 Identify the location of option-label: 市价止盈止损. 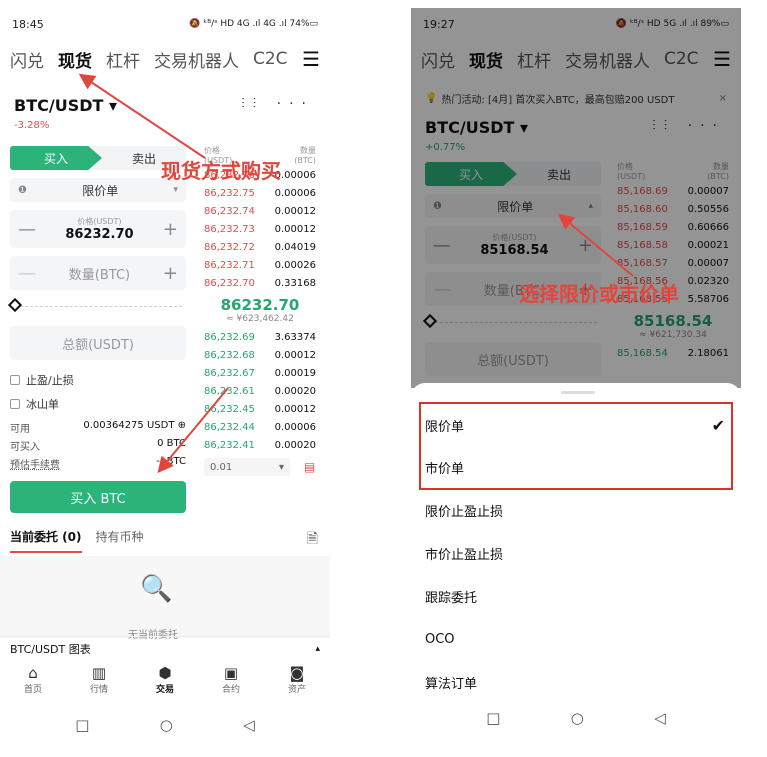
(464, 555).